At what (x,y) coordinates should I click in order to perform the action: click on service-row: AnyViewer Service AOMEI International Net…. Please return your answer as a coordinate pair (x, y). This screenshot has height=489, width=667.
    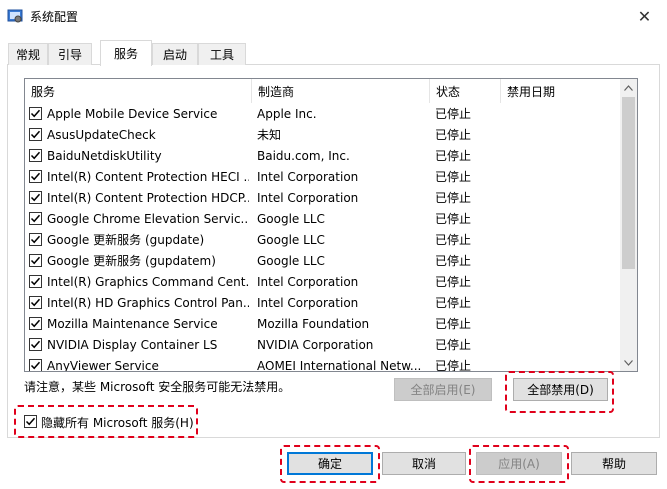
    Looking at the image, I should click on (323, 363).